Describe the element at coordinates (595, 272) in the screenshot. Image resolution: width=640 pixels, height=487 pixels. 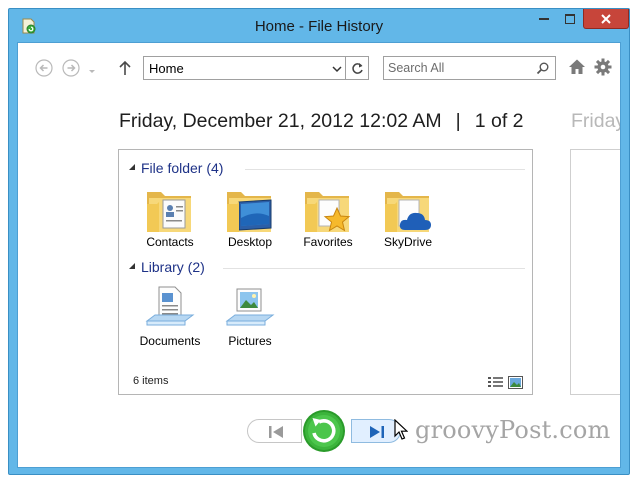
I see `next-snapshot-pane-peek` at that location.